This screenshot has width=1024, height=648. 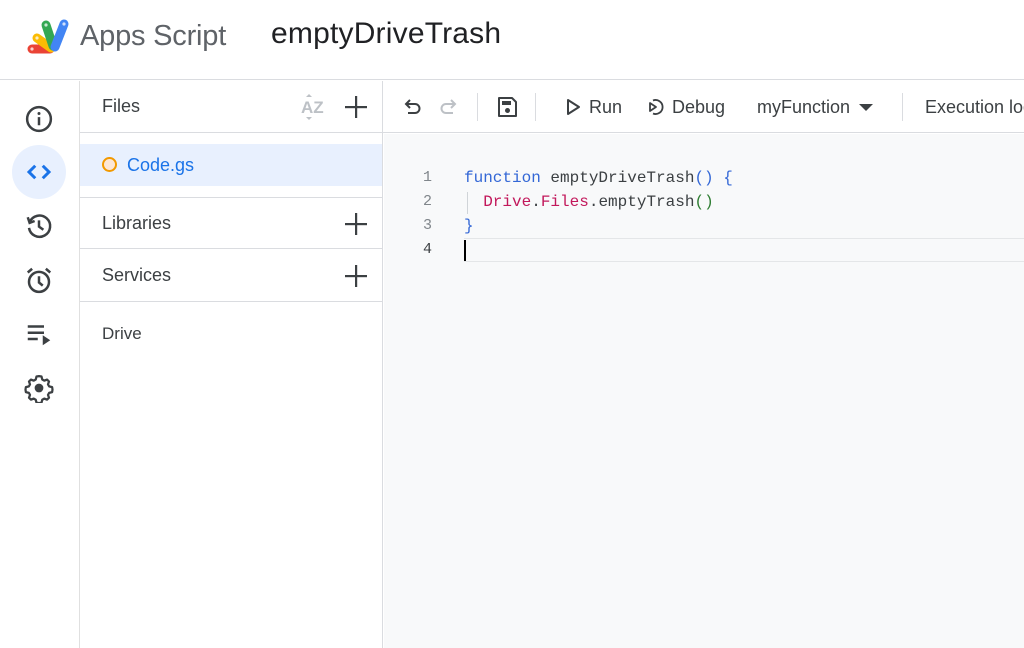 I want to click on rail-overview-button, so click(x=39, y=119).